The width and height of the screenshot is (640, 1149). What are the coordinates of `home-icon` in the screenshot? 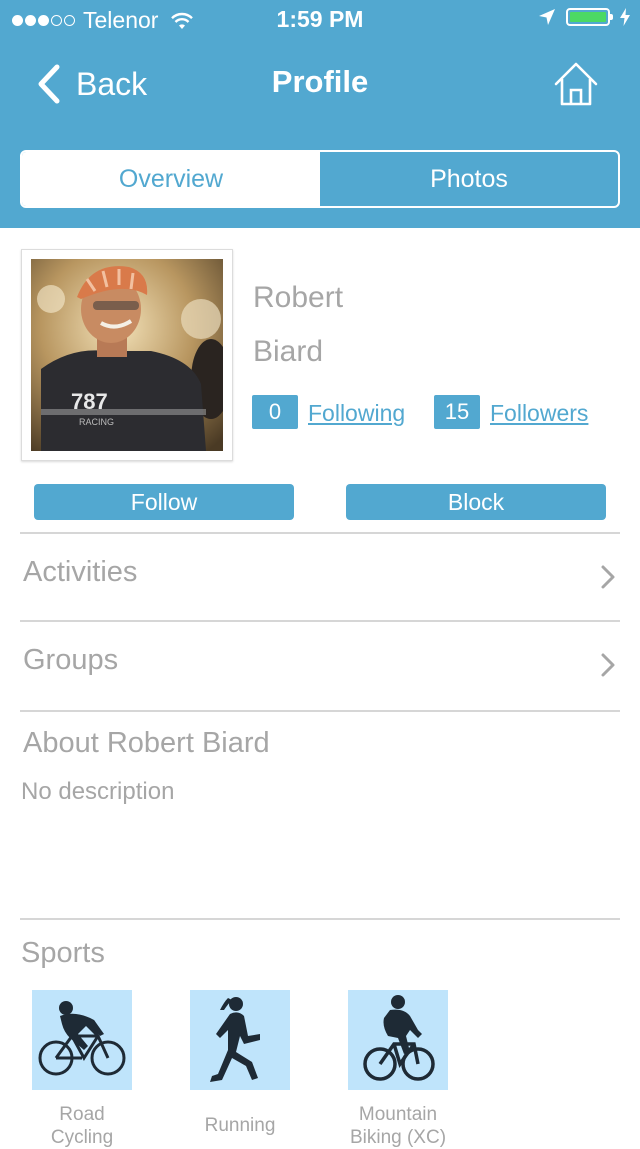 It's located at (576, 84).